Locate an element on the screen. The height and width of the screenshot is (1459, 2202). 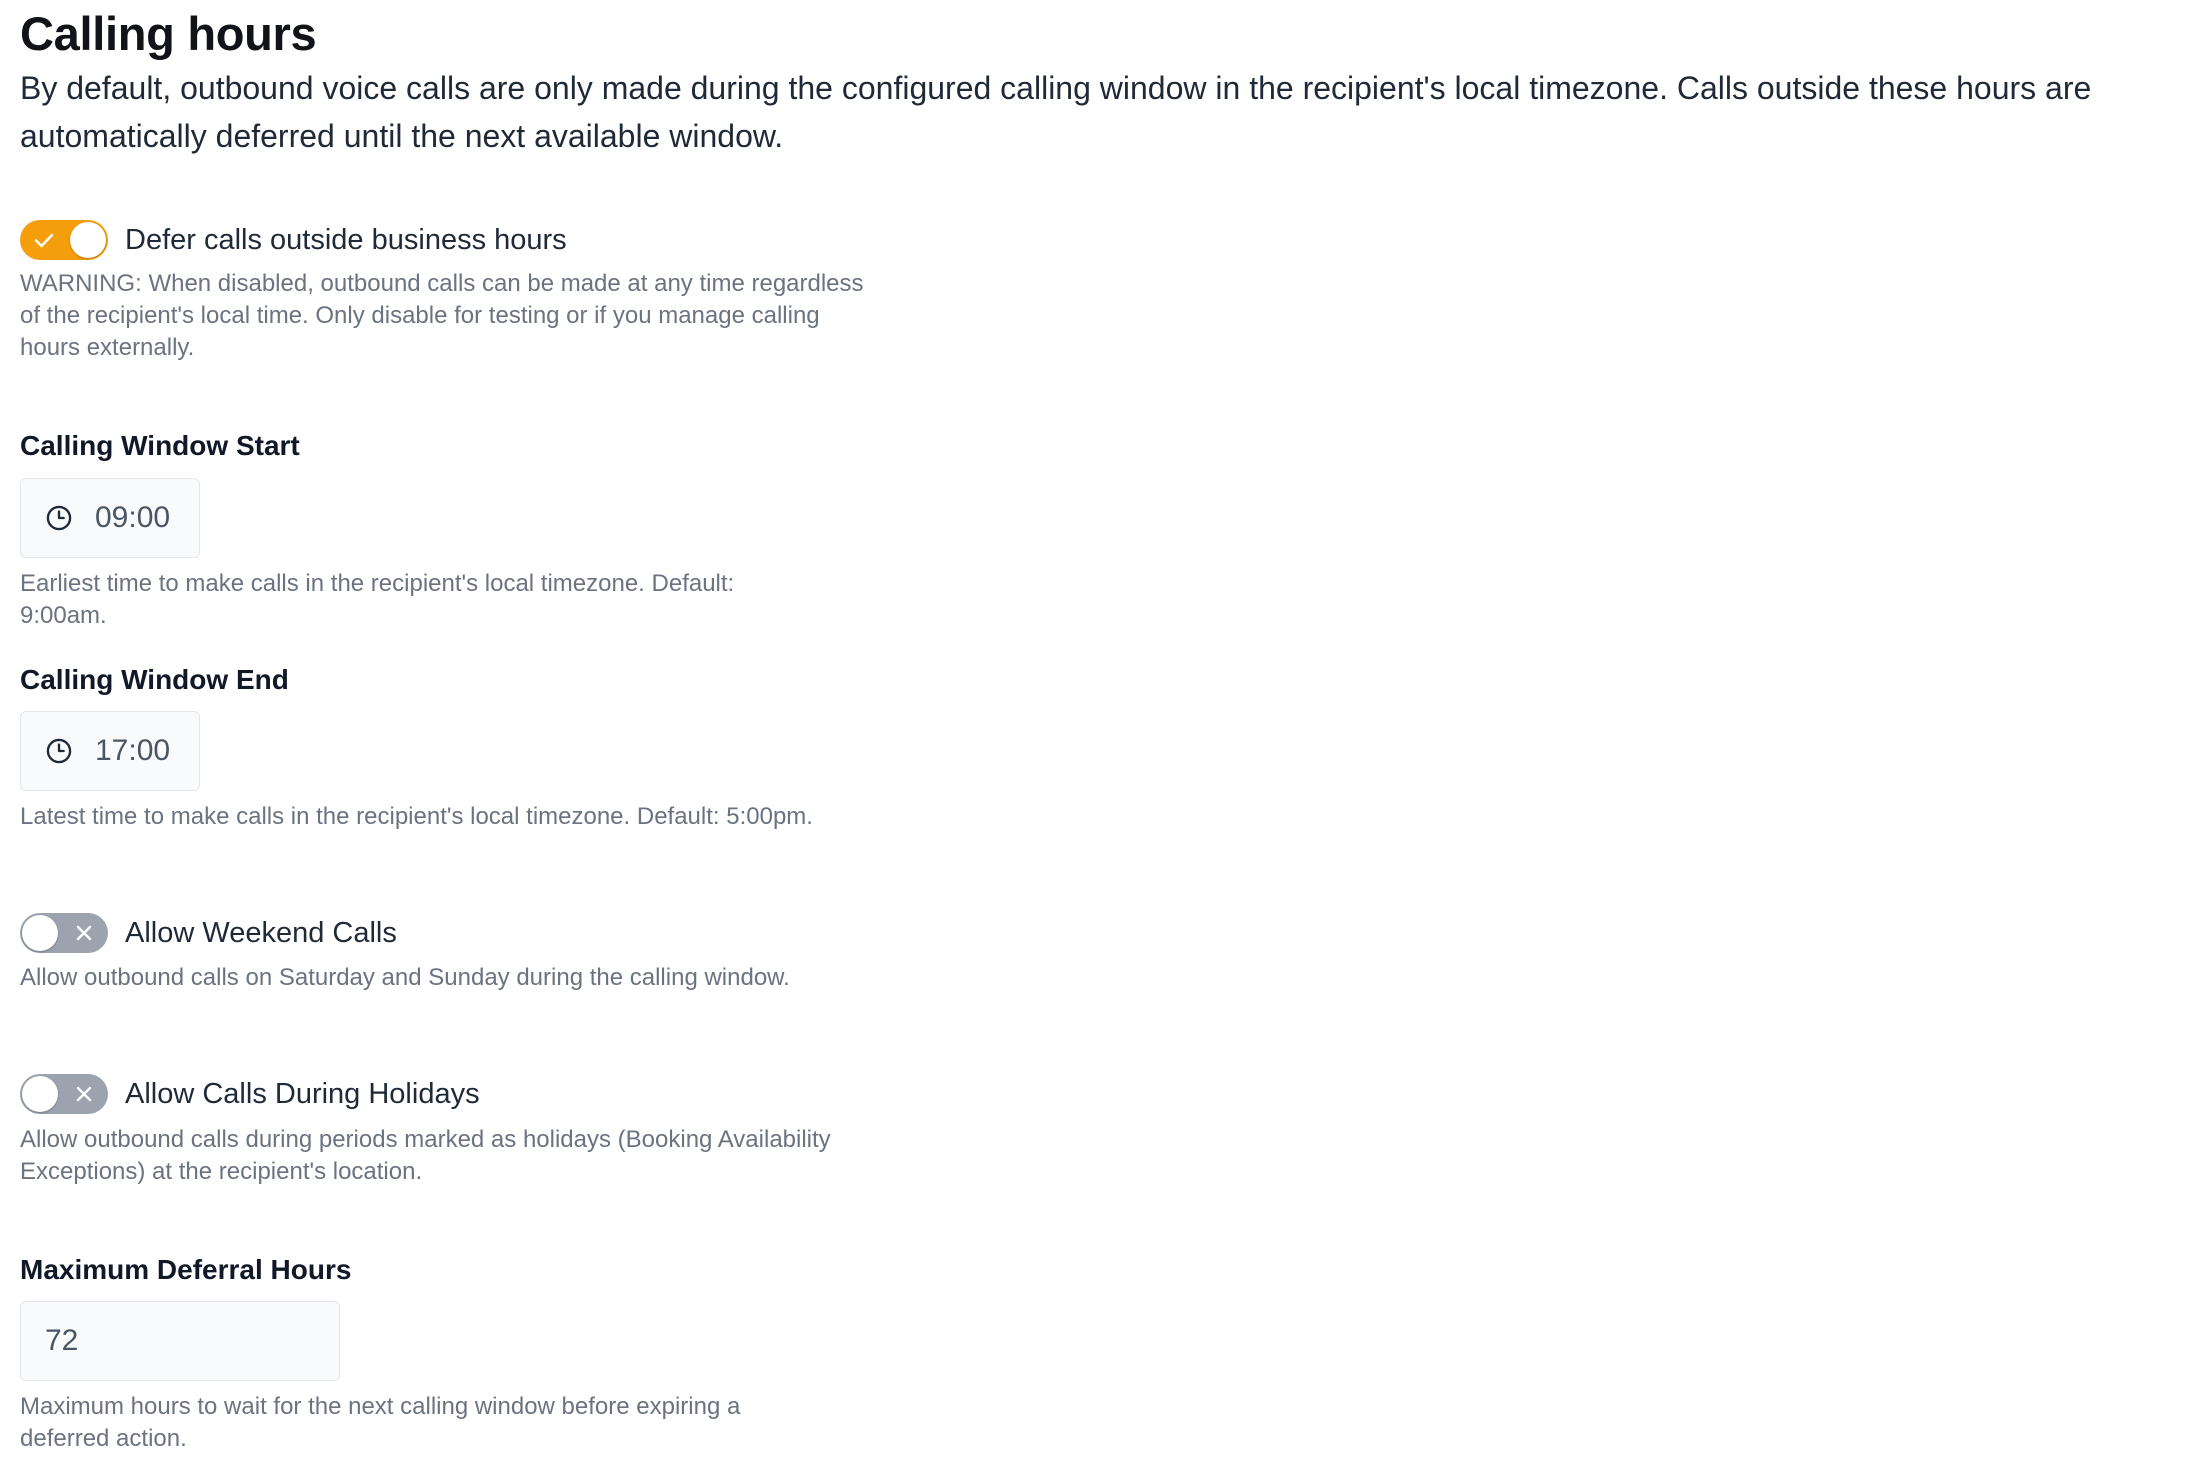
window-end-input: 17:00 is located at coordinates (110, 751).